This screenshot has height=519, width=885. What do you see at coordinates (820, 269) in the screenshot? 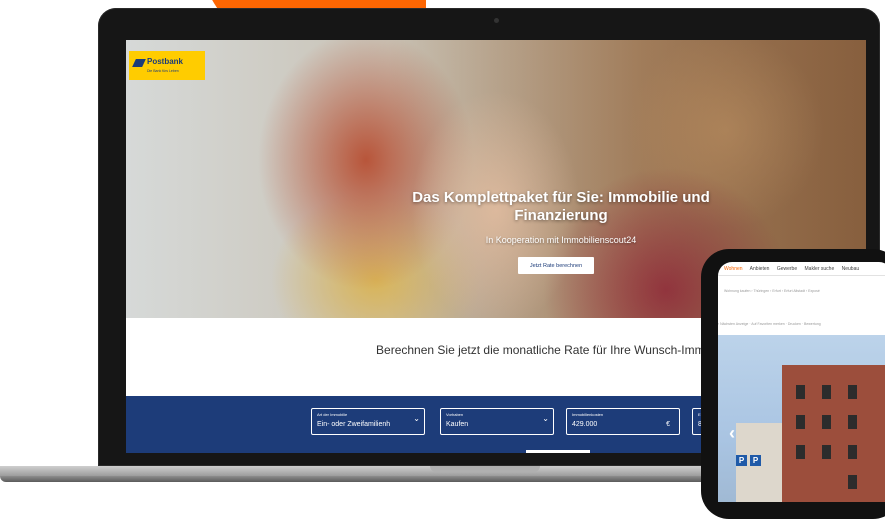
I see `tablet-nav-makler: Makler suche` at bounding box center [820, 269].